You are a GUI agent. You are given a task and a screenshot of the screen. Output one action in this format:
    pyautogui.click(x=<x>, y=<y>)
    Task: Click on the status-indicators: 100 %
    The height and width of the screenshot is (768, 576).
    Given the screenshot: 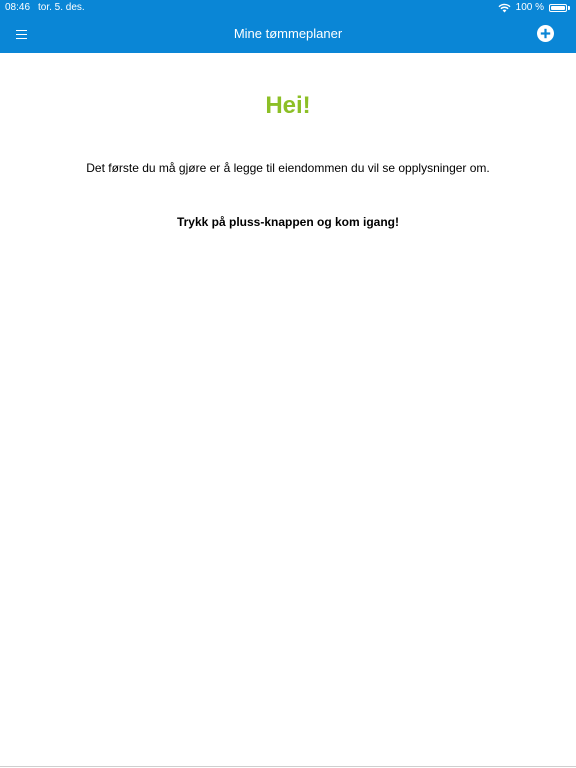 What is the action you would take?
    pyautogui.click(x=534, y=8)
    